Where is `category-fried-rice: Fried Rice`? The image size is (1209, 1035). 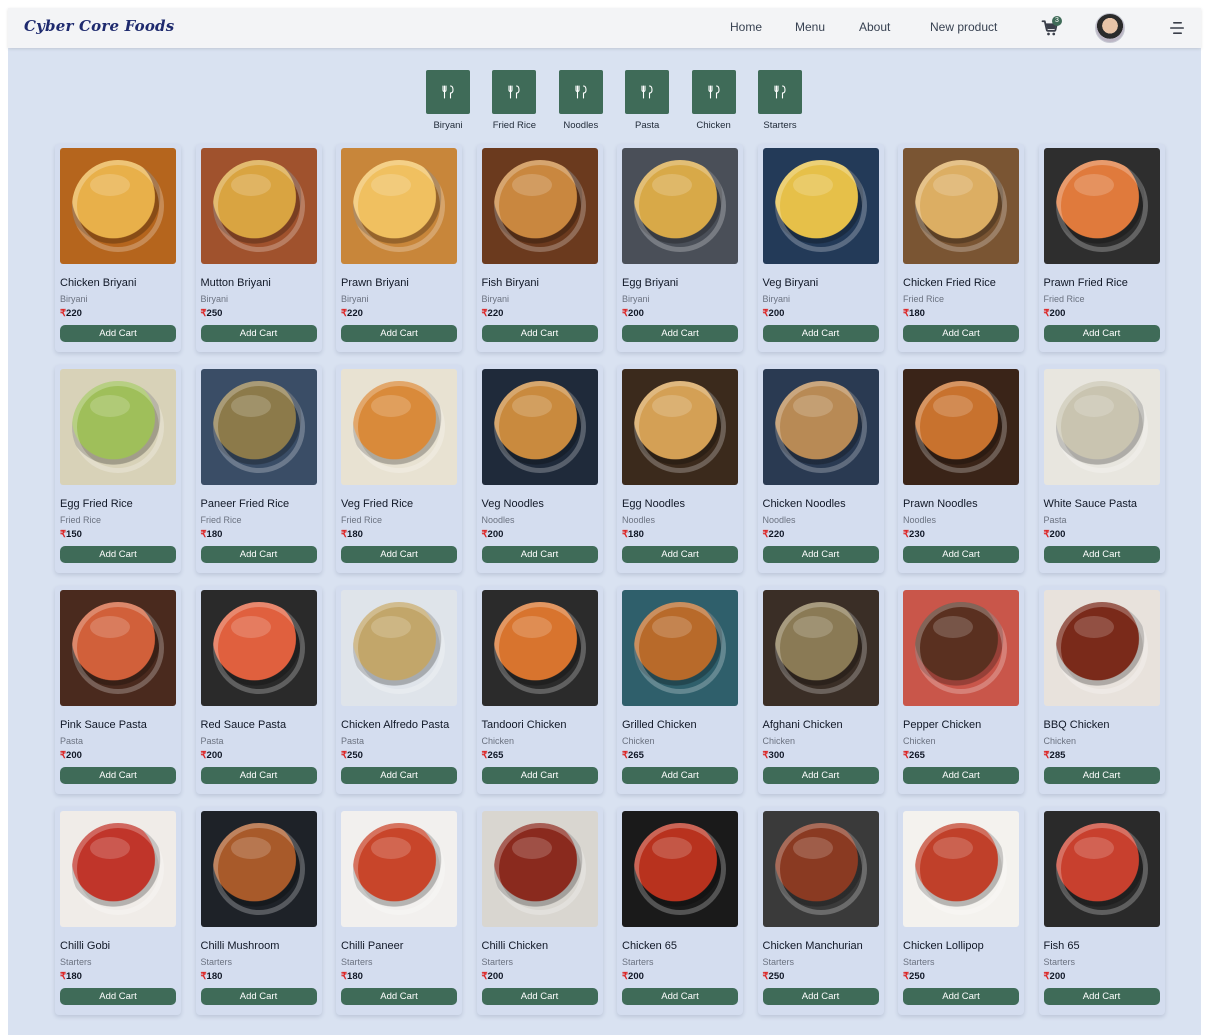
category-fried-rice: Fried Rice is located at coordinates (514, 102).